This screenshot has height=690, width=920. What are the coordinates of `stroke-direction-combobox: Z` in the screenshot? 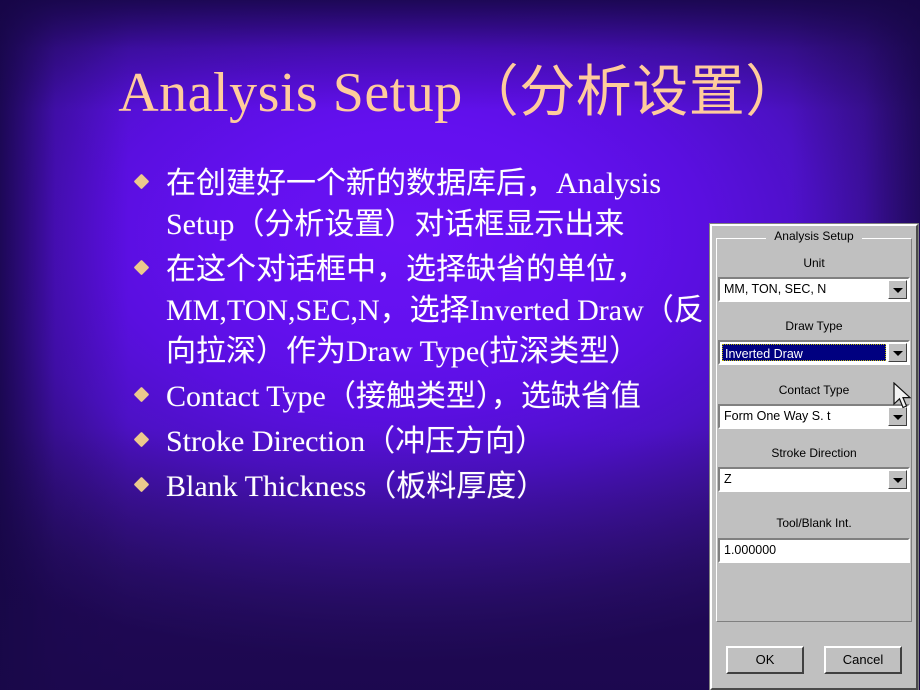 It's located at (814, 479).